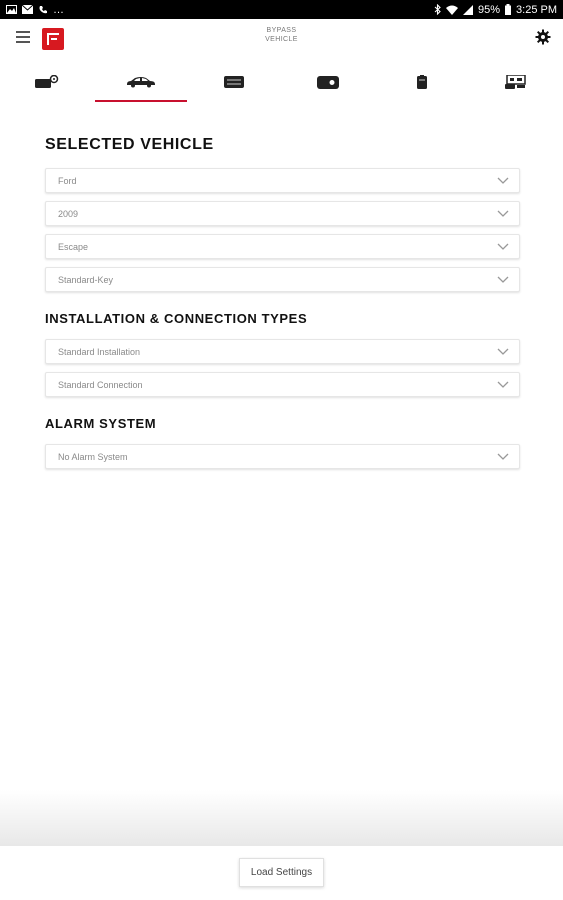 This screenshot has height=900, width=563. Describe the element at coordinates (282, 456) in the screenshot. I see `alarm-system-select: No Alarm System` at that location.